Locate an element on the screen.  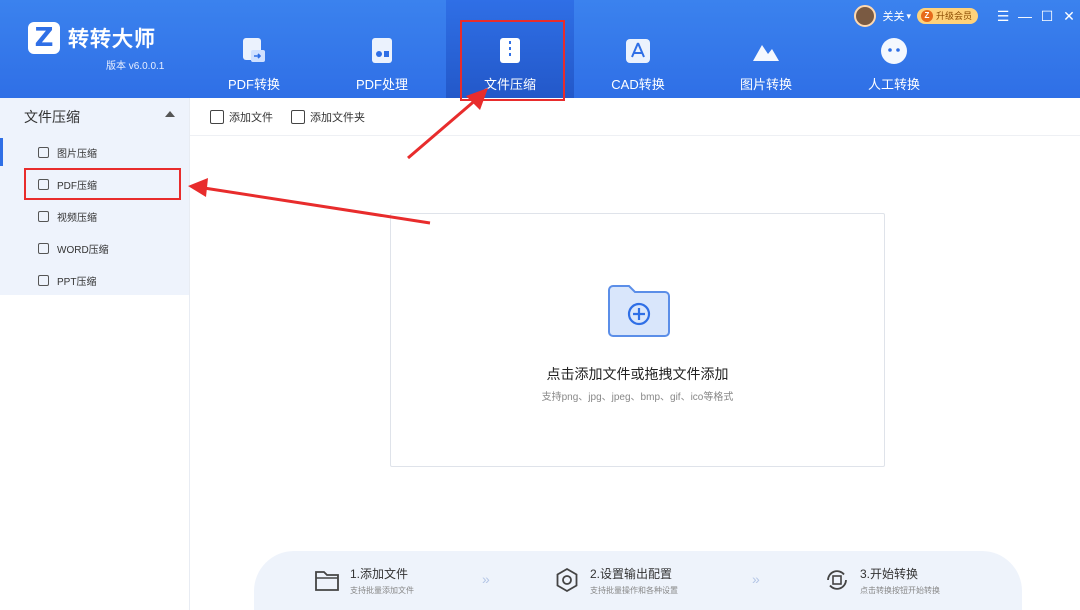
drop-zone-subtitle: 支持png、jpg、jpeg、bmp、gif、ico等格式 is located at coordinates (637, 397).